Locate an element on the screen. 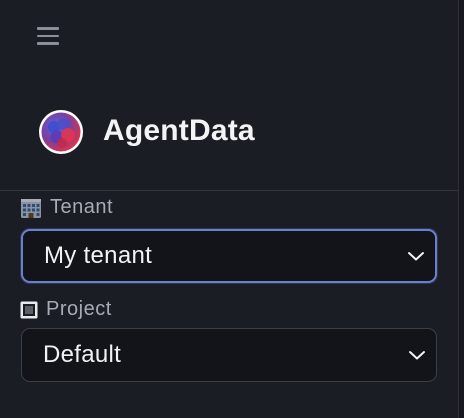  project-select-value: Default is located at coordinates (82, 354).